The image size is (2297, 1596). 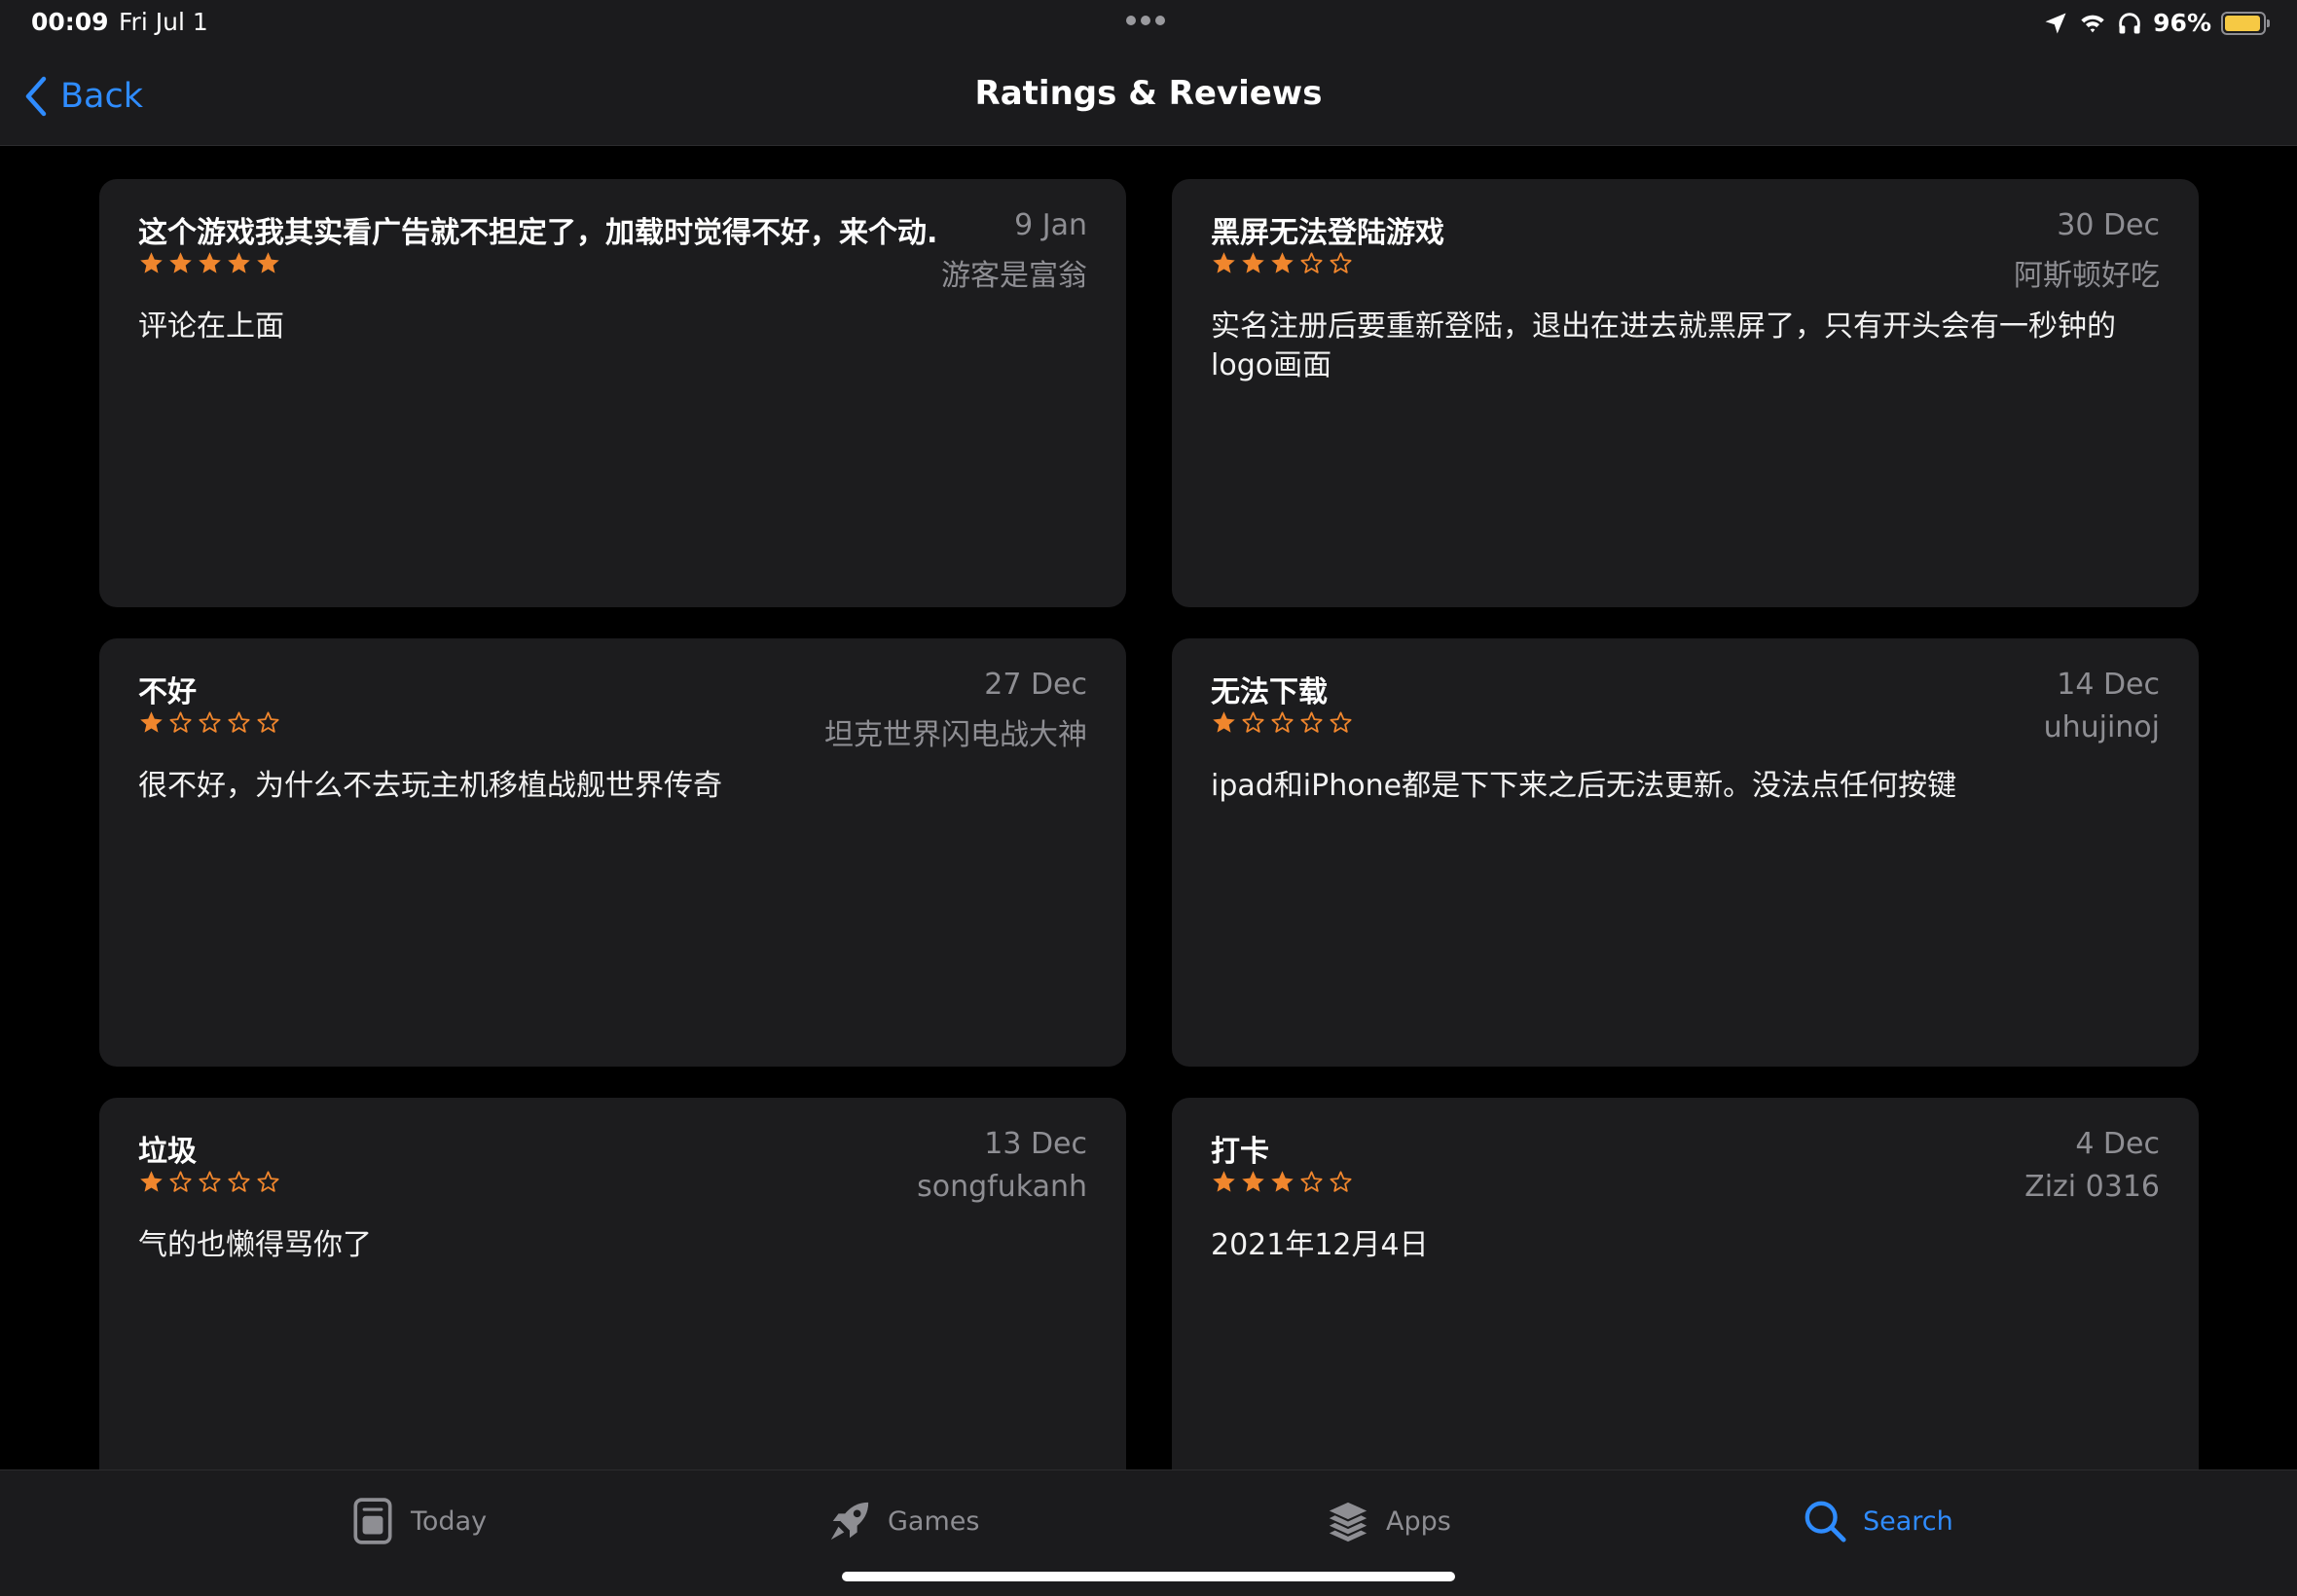 I want to click on apps-stack-icon, so click(x=1348, y=1522).